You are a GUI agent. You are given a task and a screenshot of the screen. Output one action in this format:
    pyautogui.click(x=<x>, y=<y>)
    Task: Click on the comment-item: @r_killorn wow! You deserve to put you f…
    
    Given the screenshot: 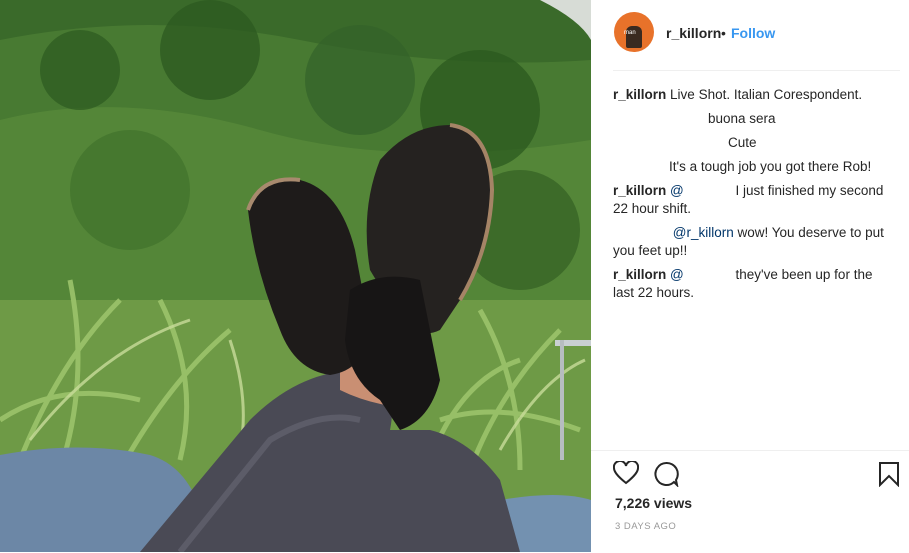 What is the action you would take?
    pyautogui.click(x=754, y=242)
    